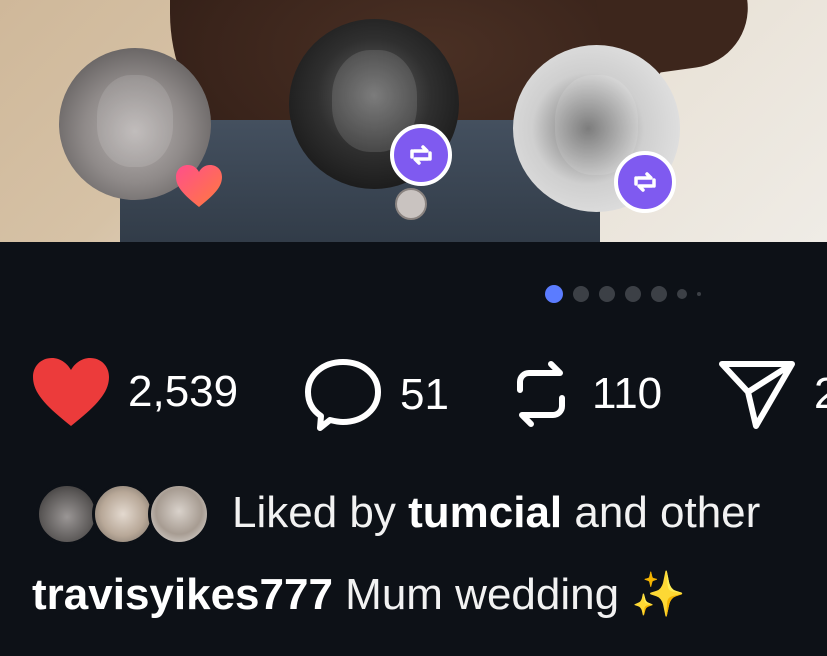  Describe the element at coordinates (183, 391) in the screenshot. I see `like-count: 2,539` at that location.